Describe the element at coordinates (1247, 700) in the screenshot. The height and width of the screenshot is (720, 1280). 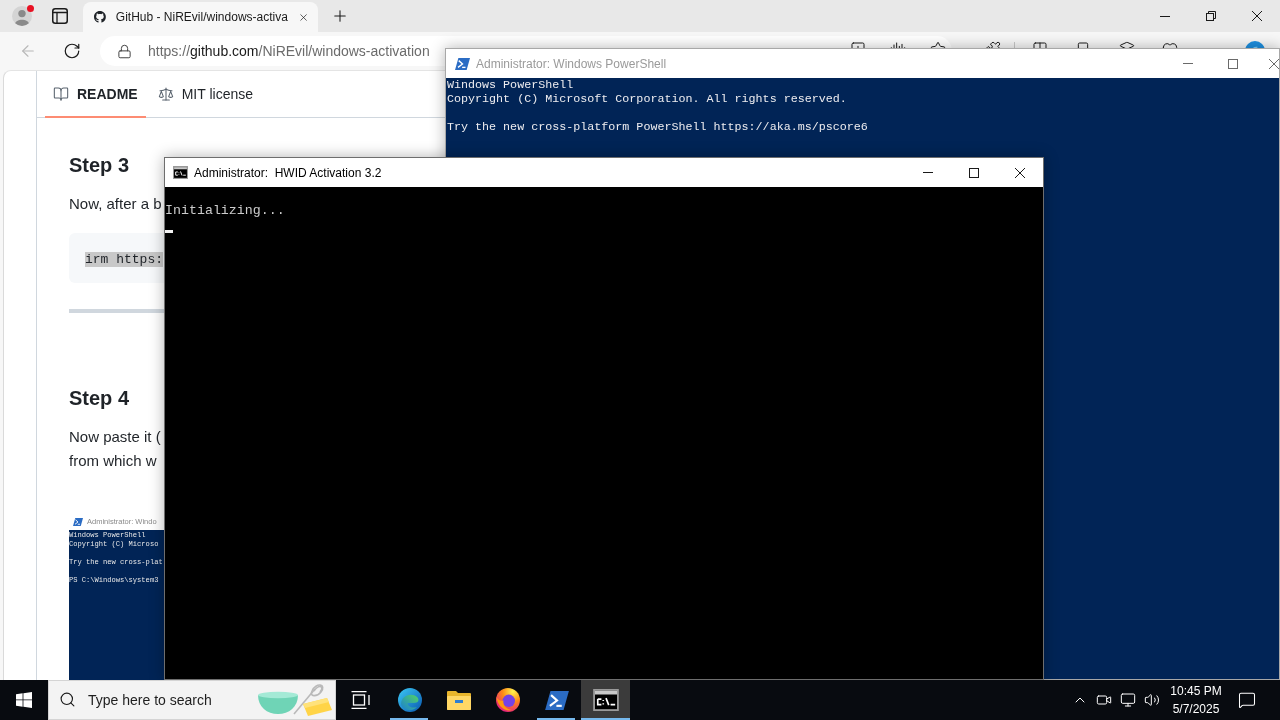
I see `notification-icon` at that location.